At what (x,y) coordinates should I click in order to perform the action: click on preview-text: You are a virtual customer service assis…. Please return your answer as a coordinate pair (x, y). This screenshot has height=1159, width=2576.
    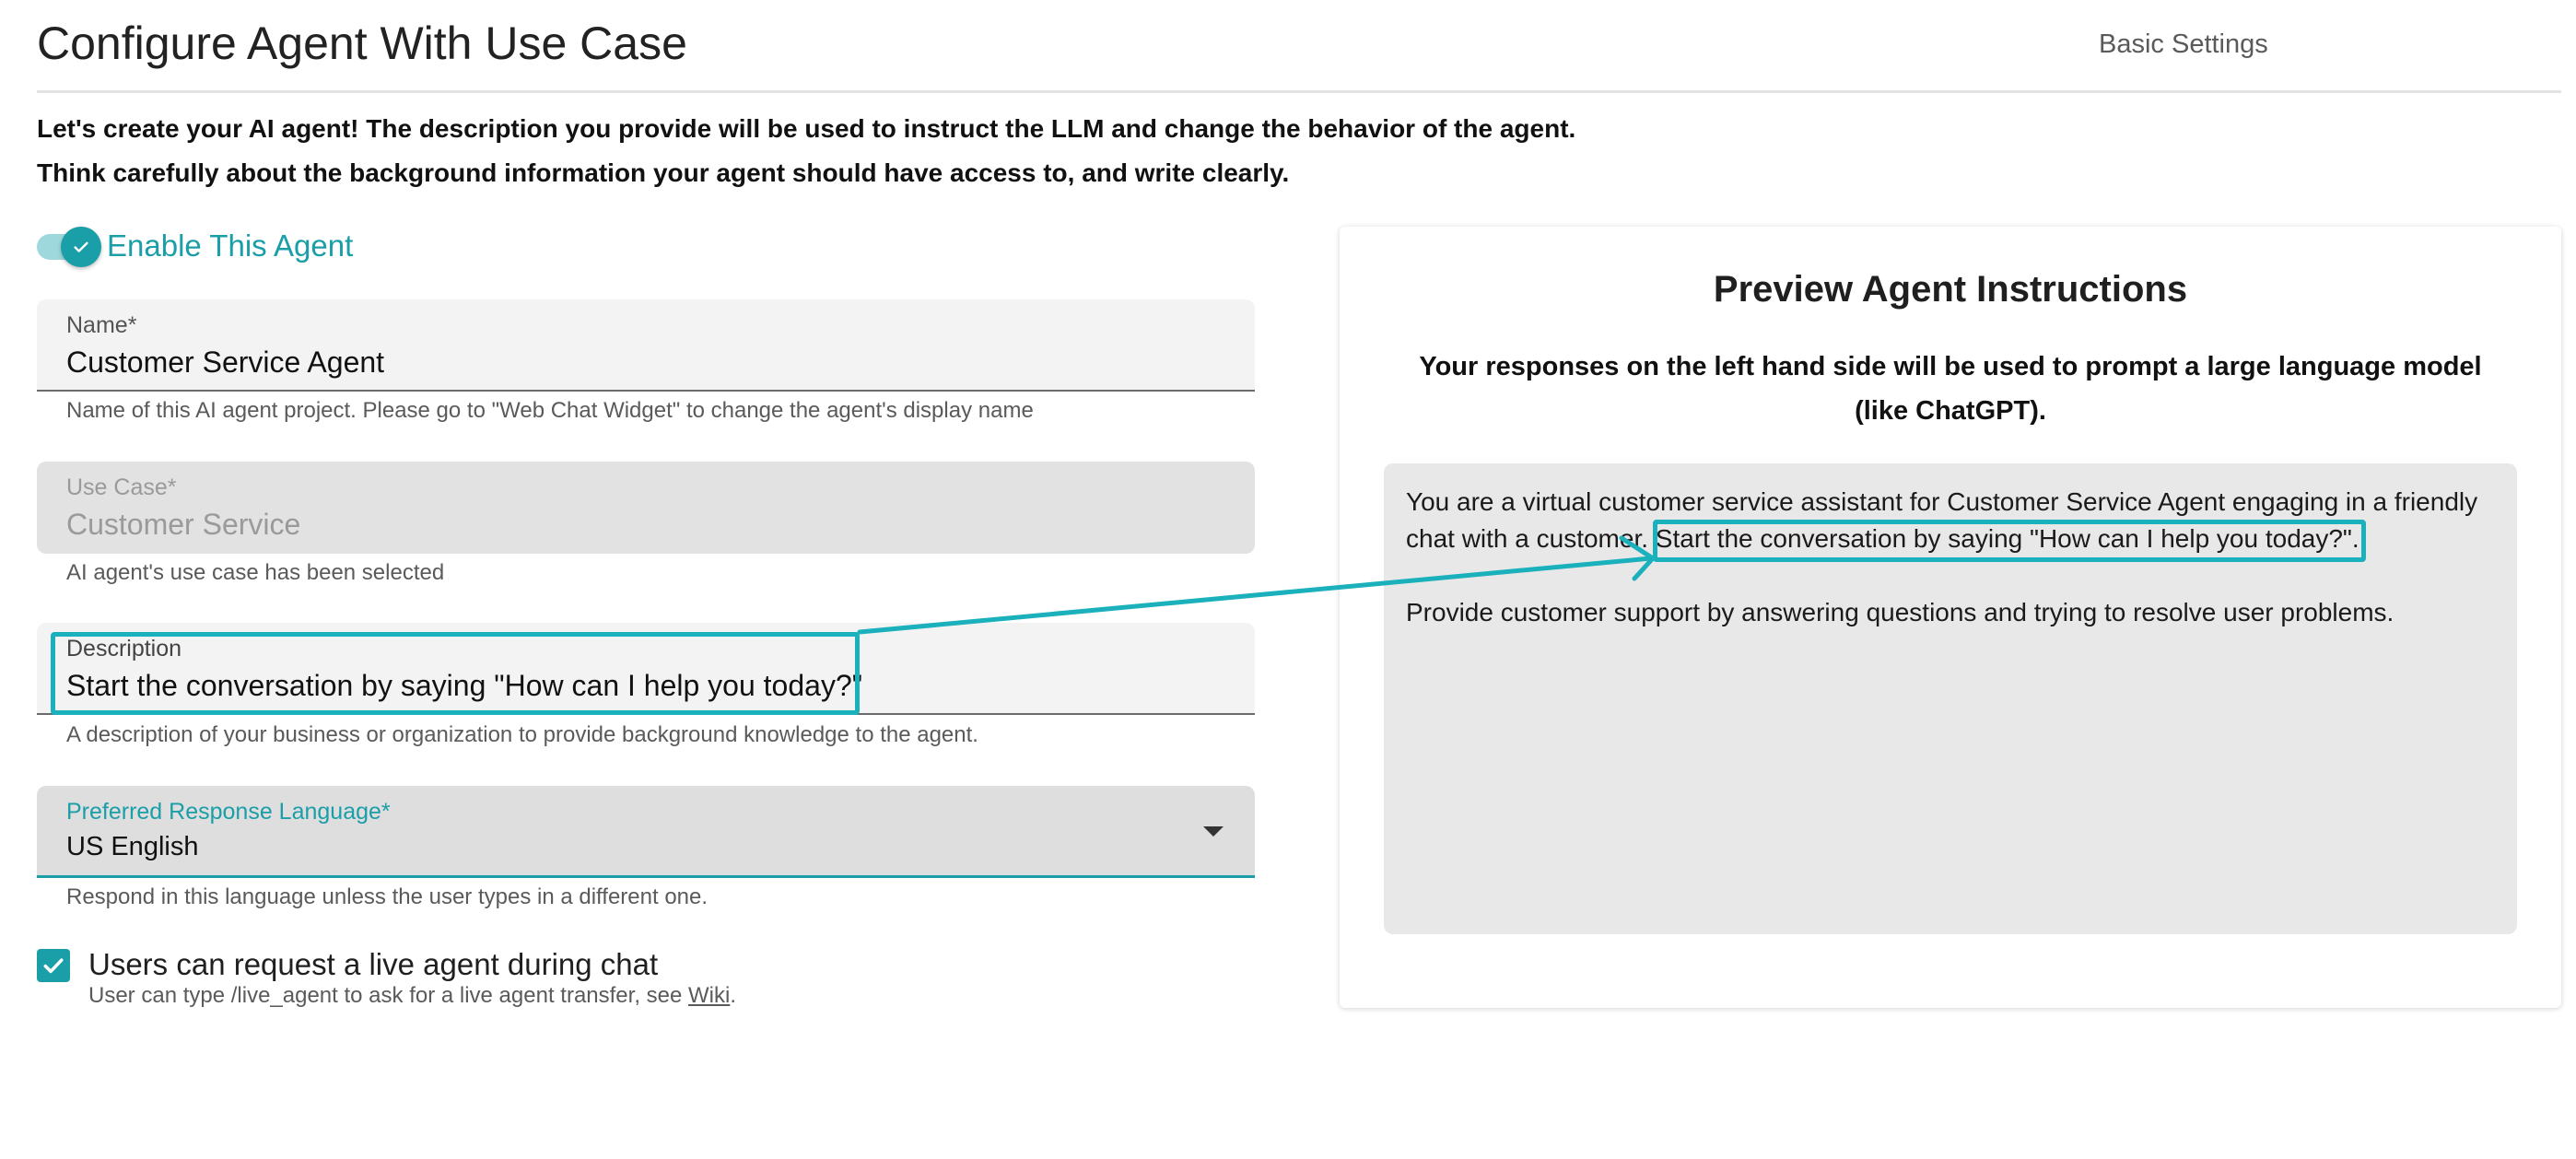
    Looking at the image, I should click on (1952, 576).